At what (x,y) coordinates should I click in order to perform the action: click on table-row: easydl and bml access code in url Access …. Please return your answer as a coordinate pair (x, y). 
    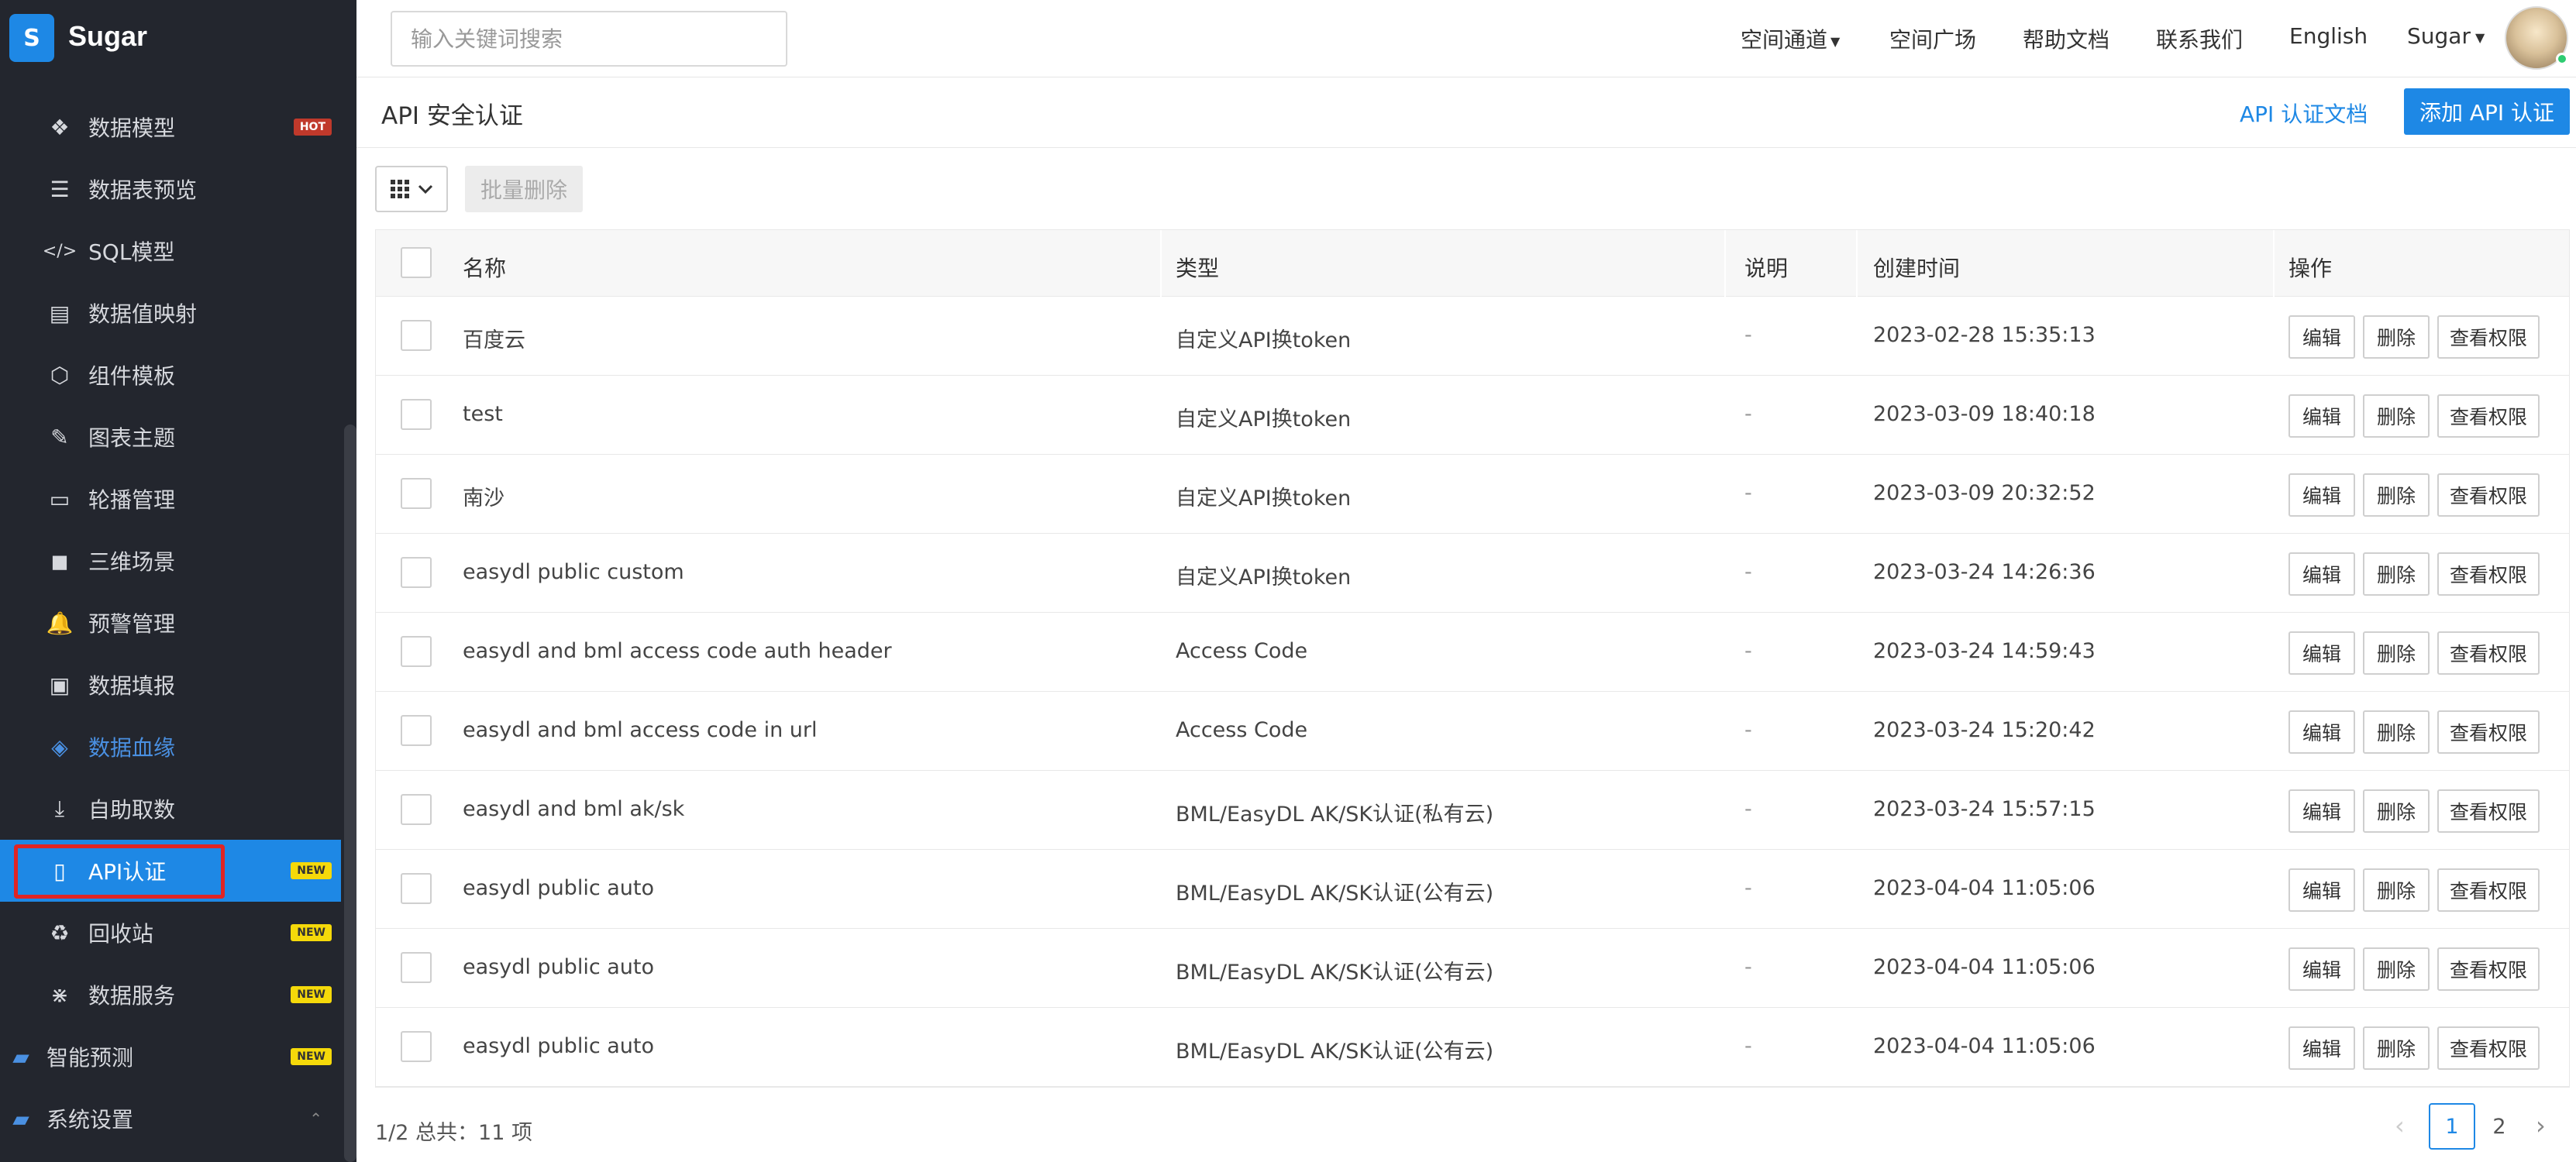
    Looking at the image, I should click on (1472, 731).